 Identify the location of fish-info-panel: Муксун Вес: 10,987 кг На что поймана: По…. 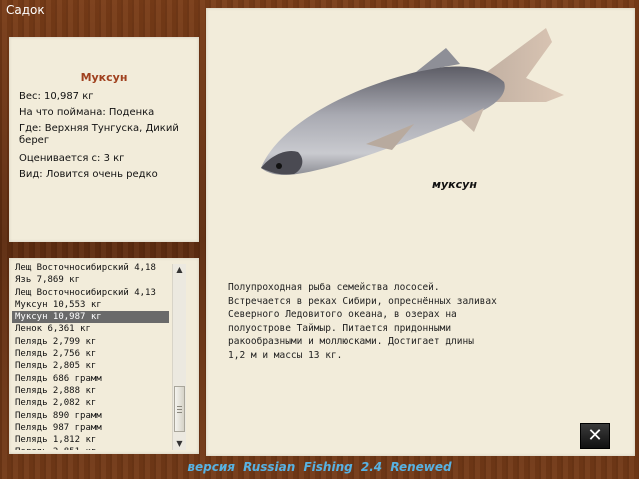
(104, 139).